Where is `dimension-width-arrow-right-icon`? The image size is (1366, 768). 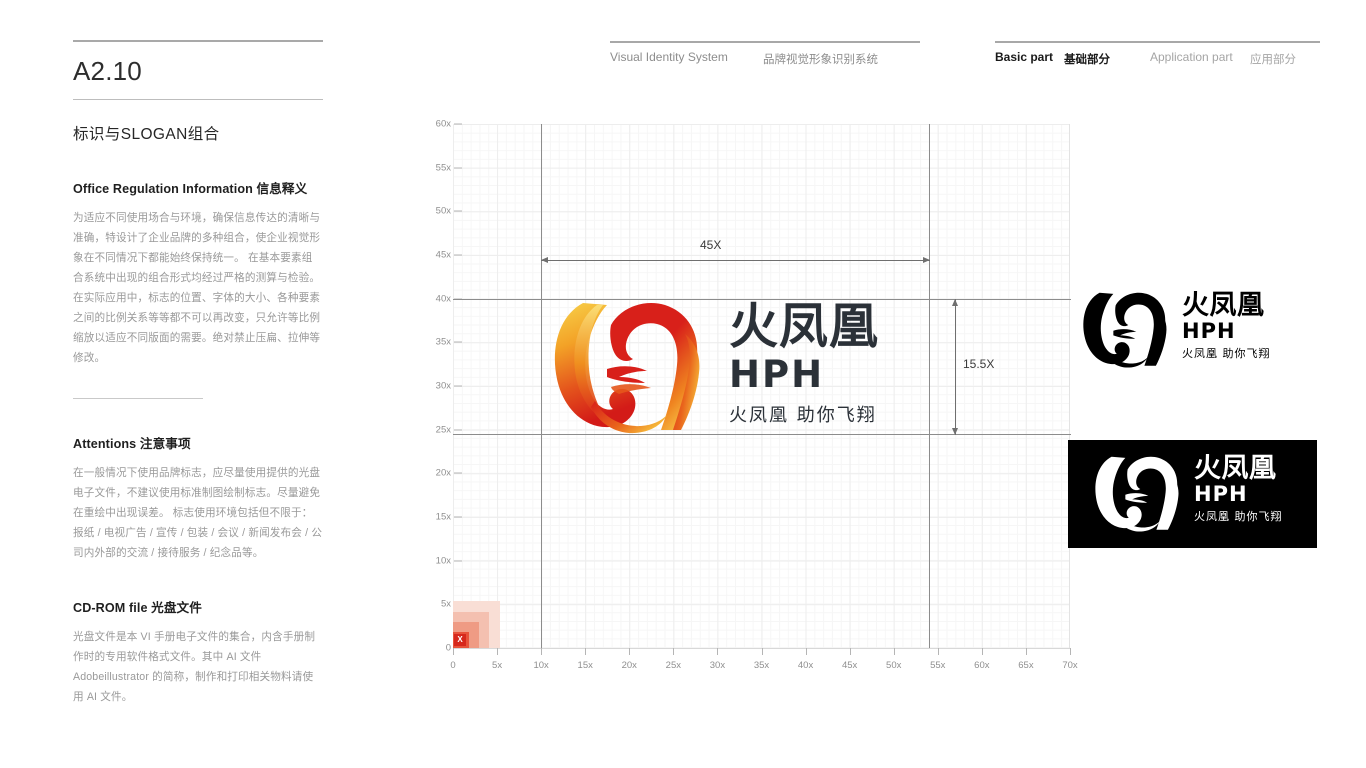
dimension-width-arrow-right-icon is located at coordinates (926, 260).